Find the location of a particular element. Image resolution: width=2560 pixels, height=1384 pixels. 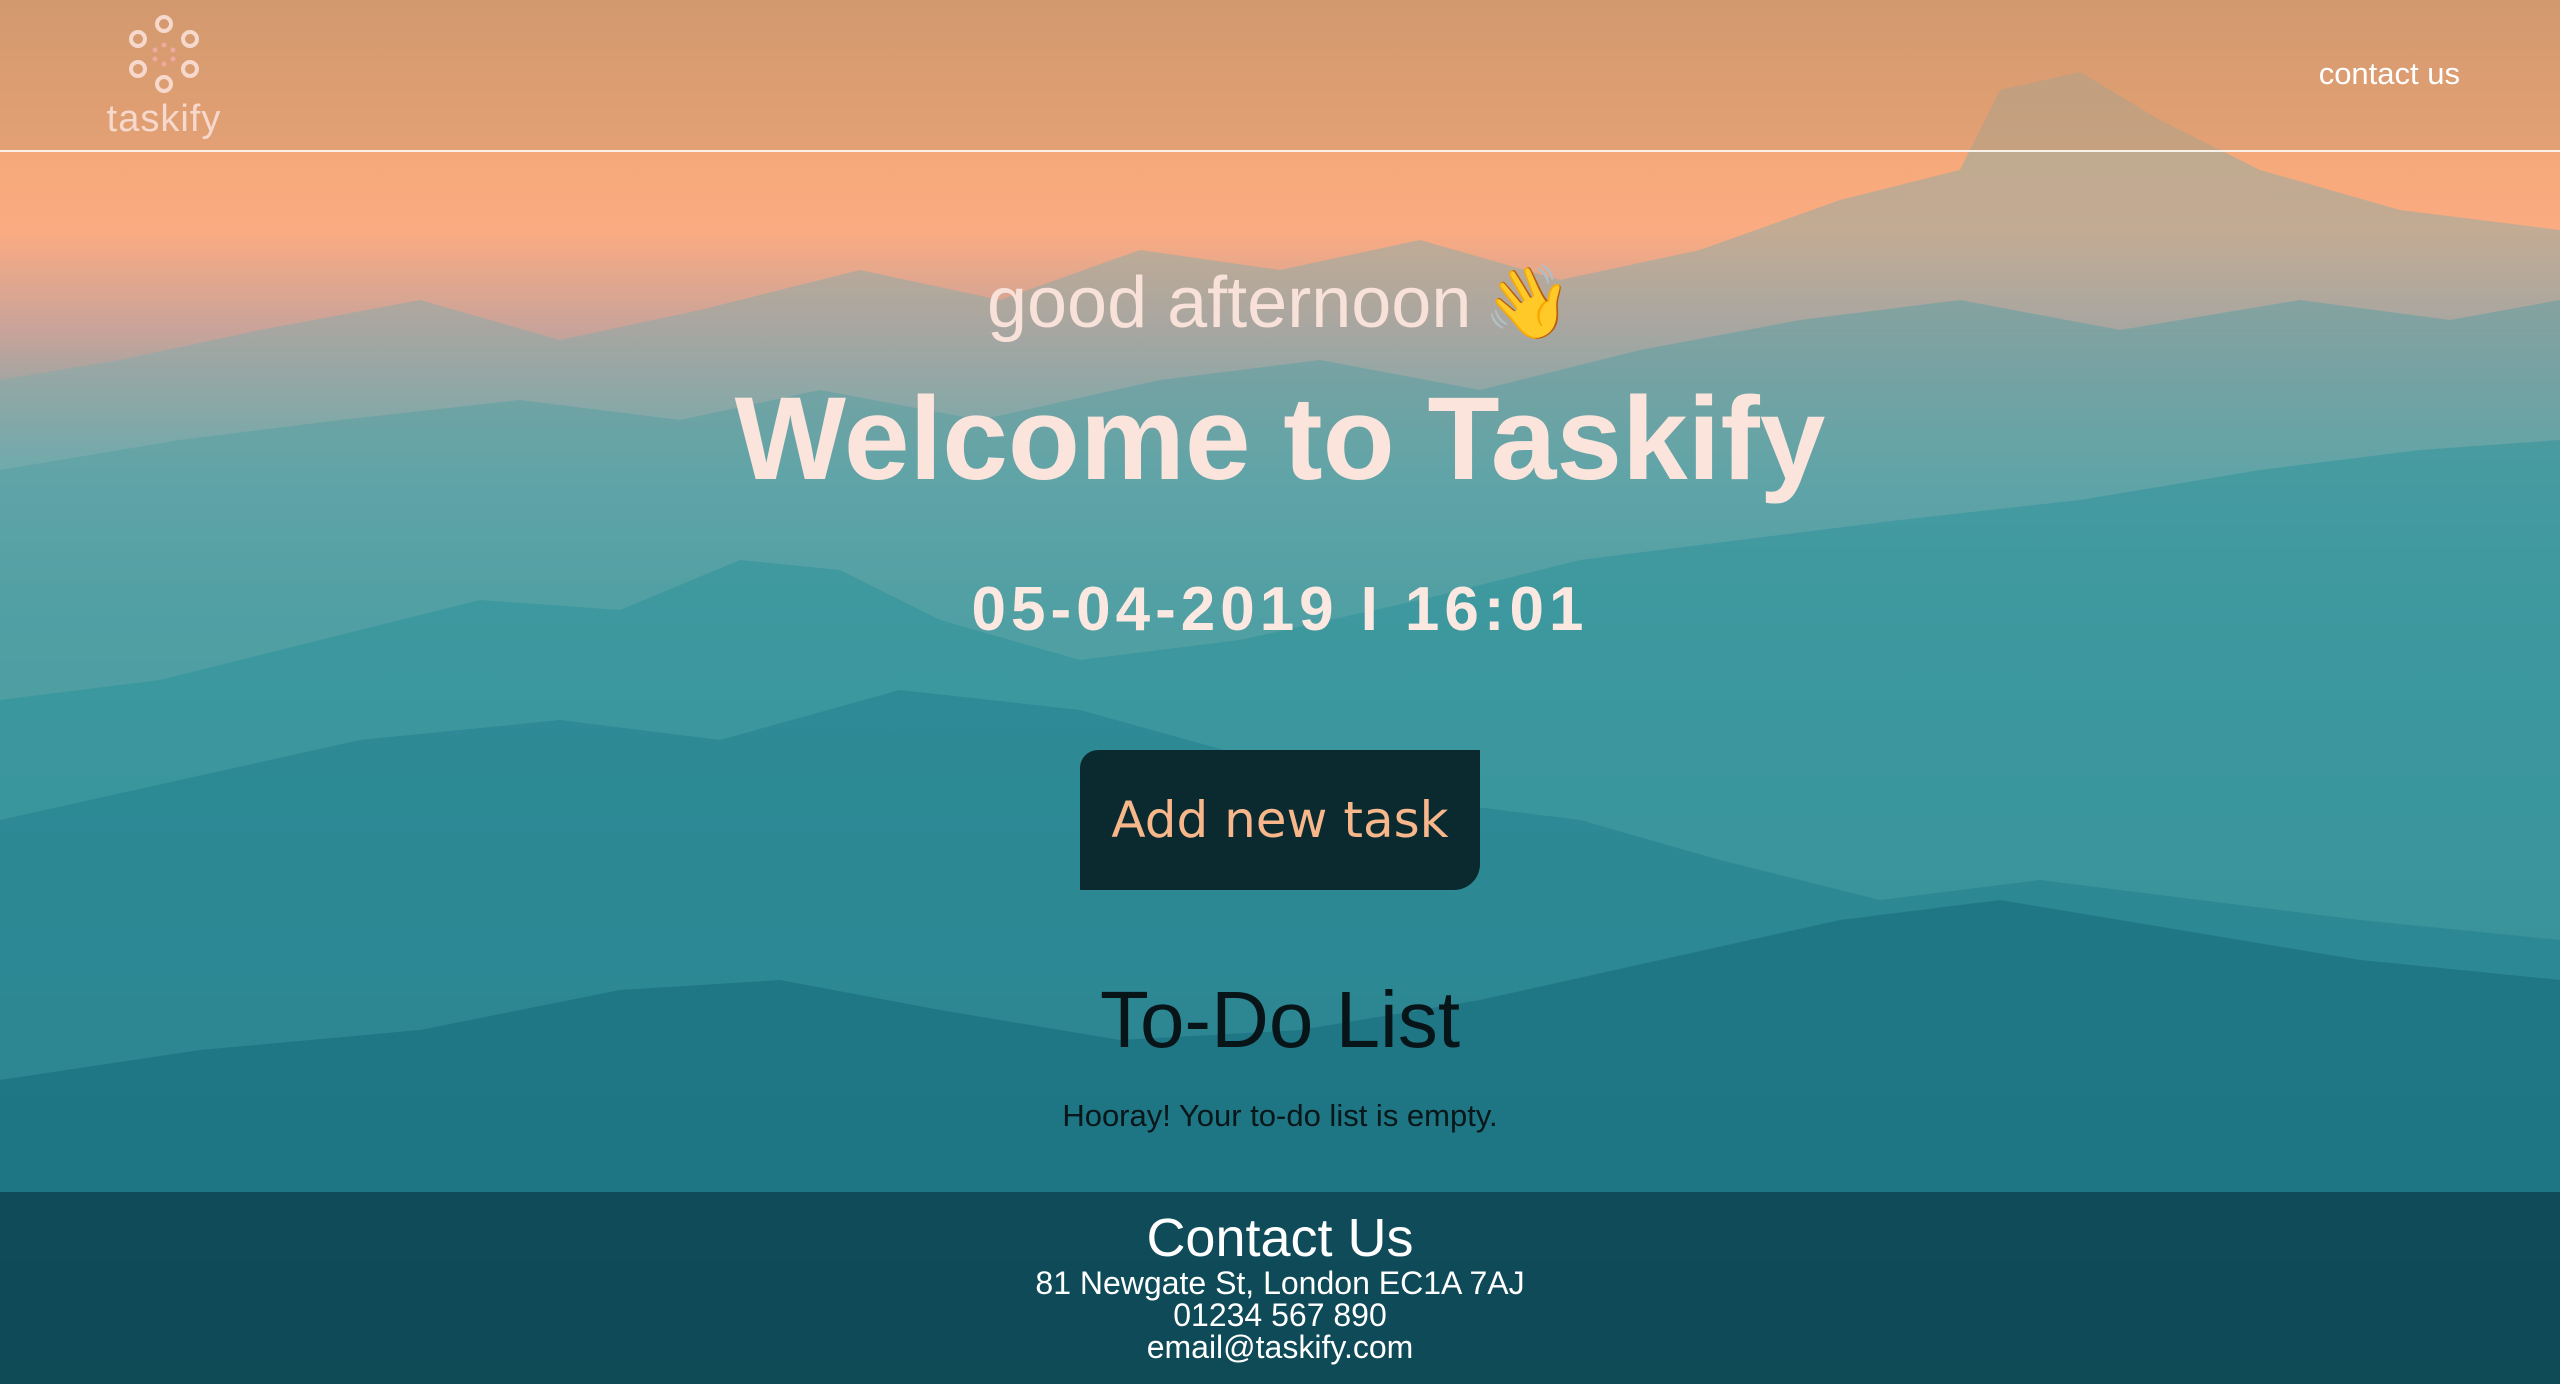

contact-us-link: contact us is located at coordinates (2389, 74).